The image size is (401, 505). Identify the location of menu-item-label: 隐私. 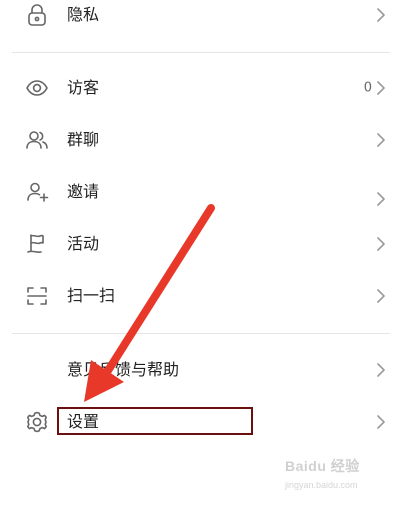
(83, 14).